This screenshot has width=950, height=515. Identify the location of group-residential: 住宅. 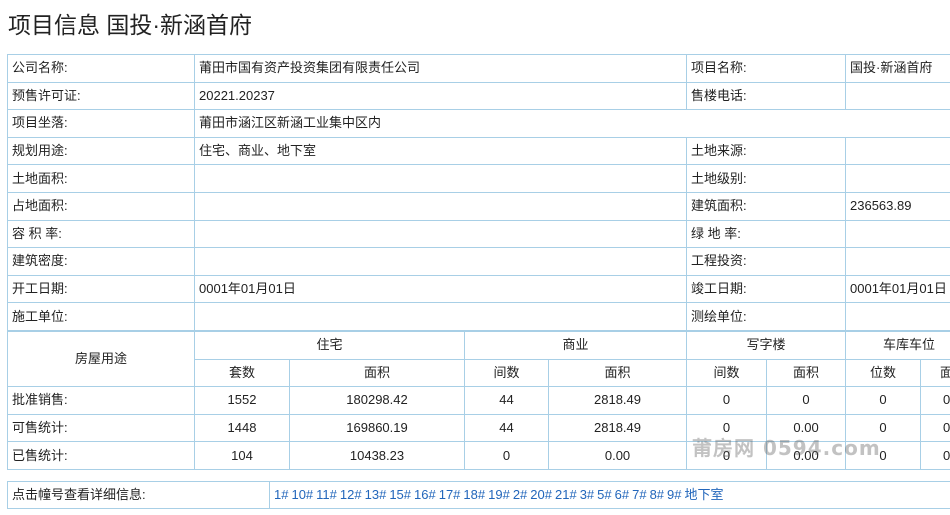
(329, 345).